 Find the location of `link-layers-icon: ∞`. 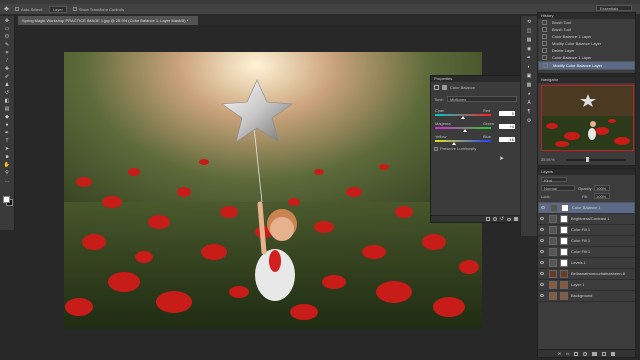

link-layers-icon: ∞ is located at coordinates (560, 354).